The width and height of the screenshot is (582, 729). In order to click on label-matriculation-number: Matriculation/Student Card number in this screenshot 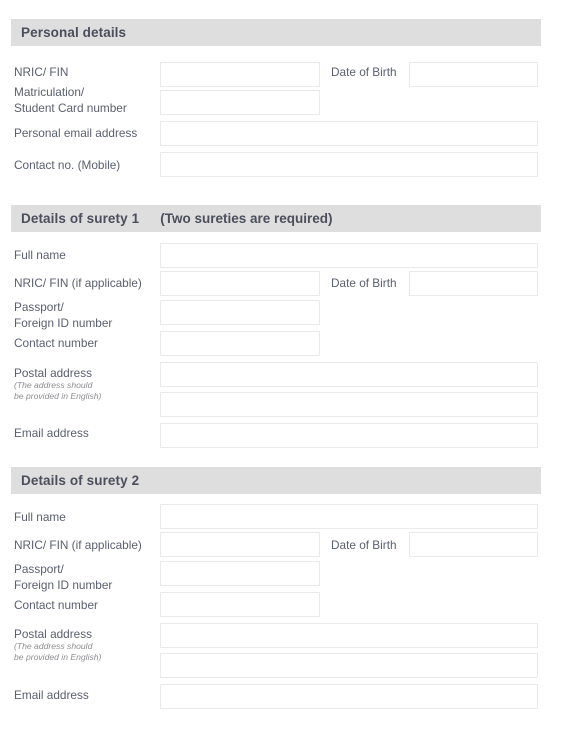, I will do `click(70, 100)`.